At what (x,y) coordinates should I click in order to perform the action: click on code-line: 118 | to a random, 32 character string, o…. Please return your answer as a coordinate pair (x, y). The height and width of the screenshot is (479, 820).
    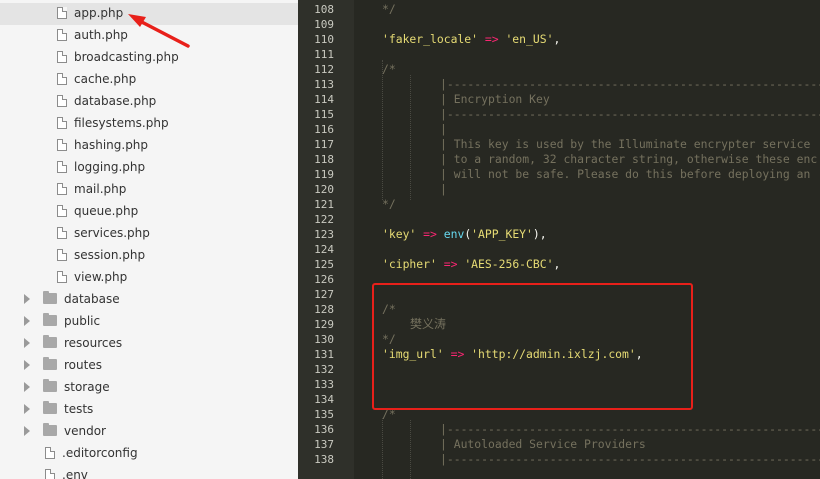
    Looking at the image, I should click on (559, 159).